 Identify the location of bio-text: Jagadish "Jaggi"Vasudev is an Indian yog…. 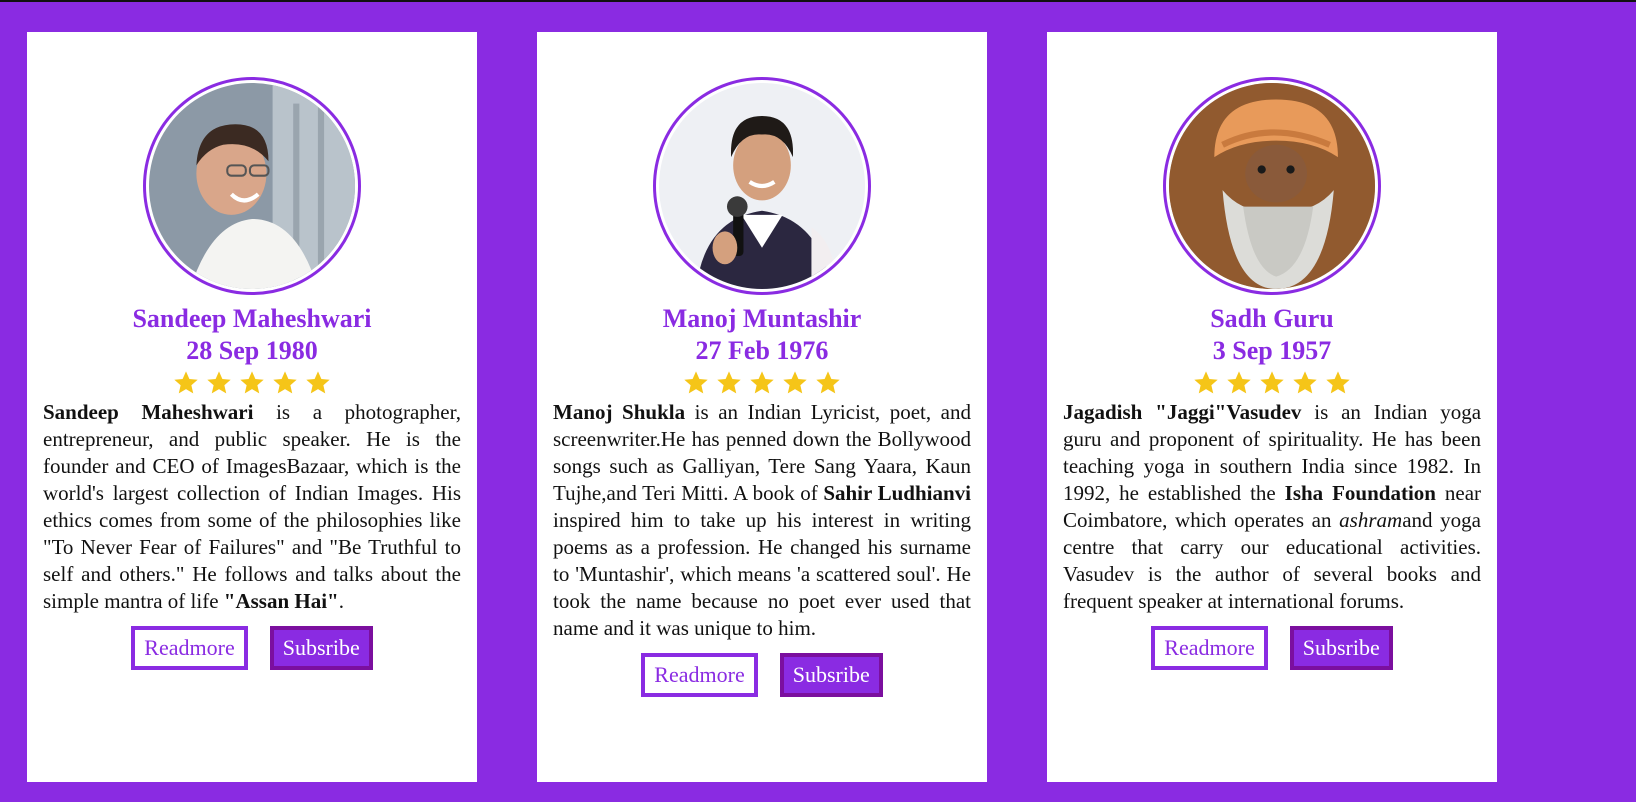
(1272, 507).